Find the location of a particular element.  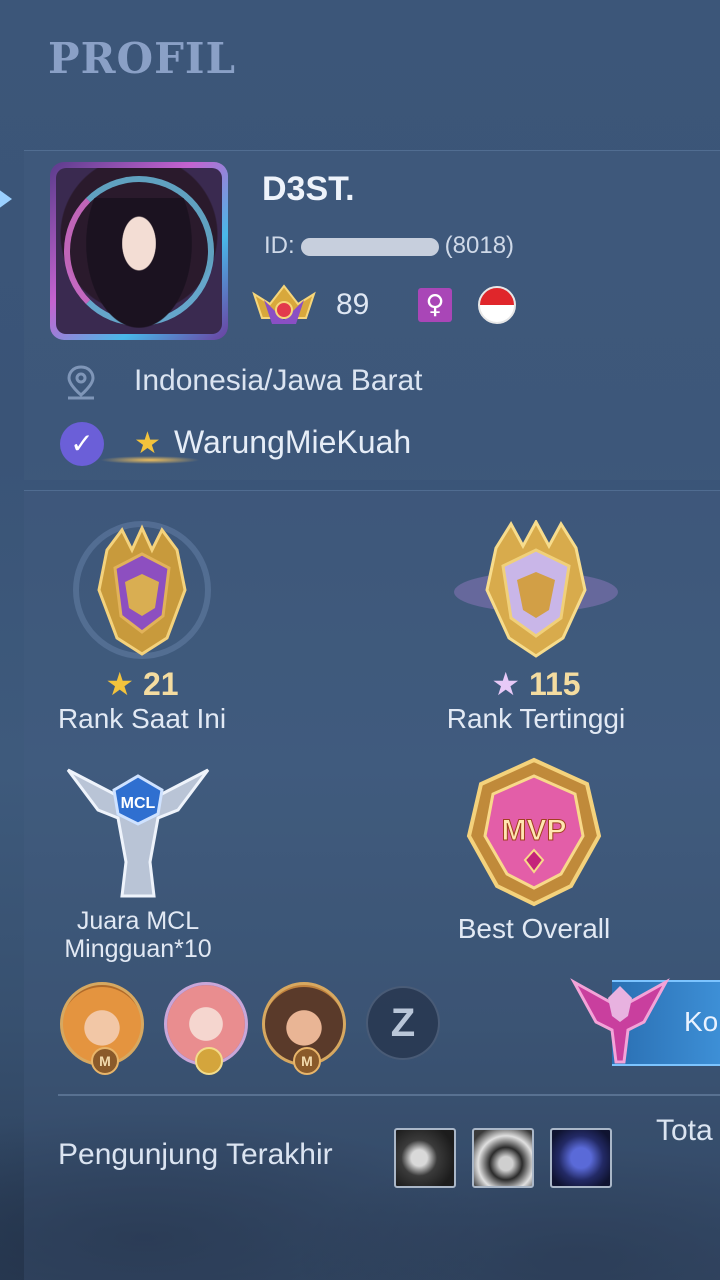

avatar is located at coordinates (139, 251).